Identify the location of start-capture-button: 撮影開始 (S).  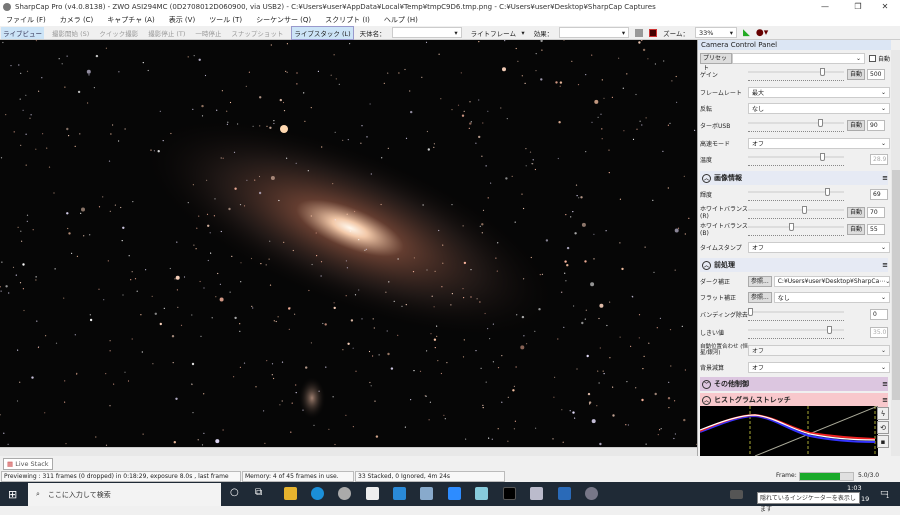
(70, 33).